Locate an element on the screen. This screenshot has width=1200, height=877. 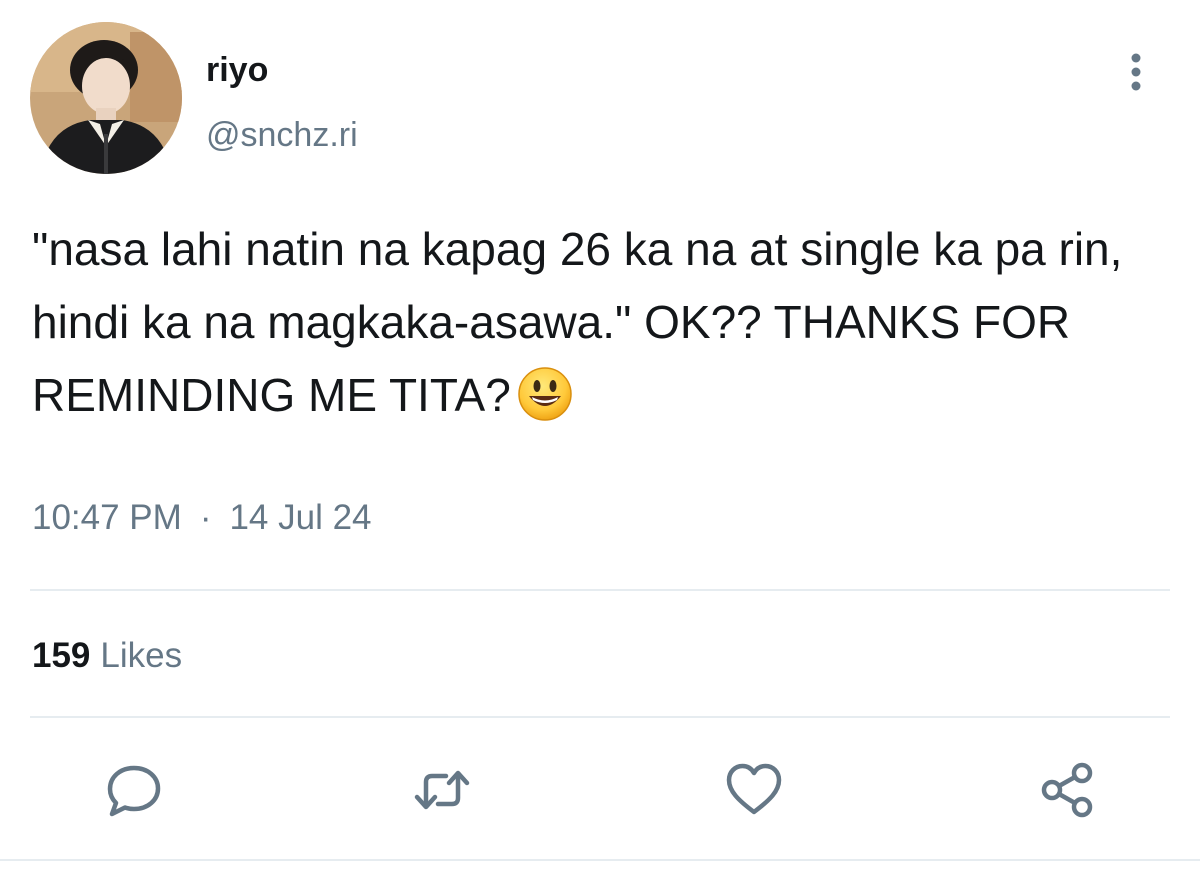
avatar is located at coordinates (106, 98).